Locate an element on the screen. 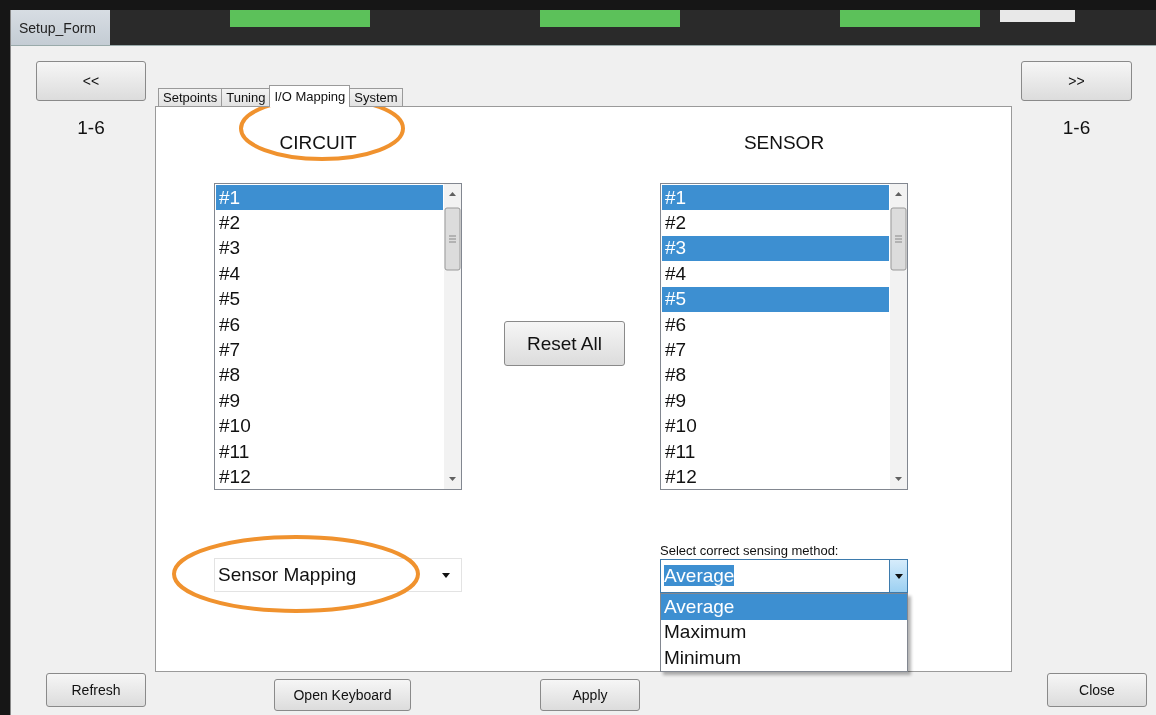 Image resolution: width=1156 pixels, height=715 pixels. footer-button: Refresh is located at coordinates (96, 690).